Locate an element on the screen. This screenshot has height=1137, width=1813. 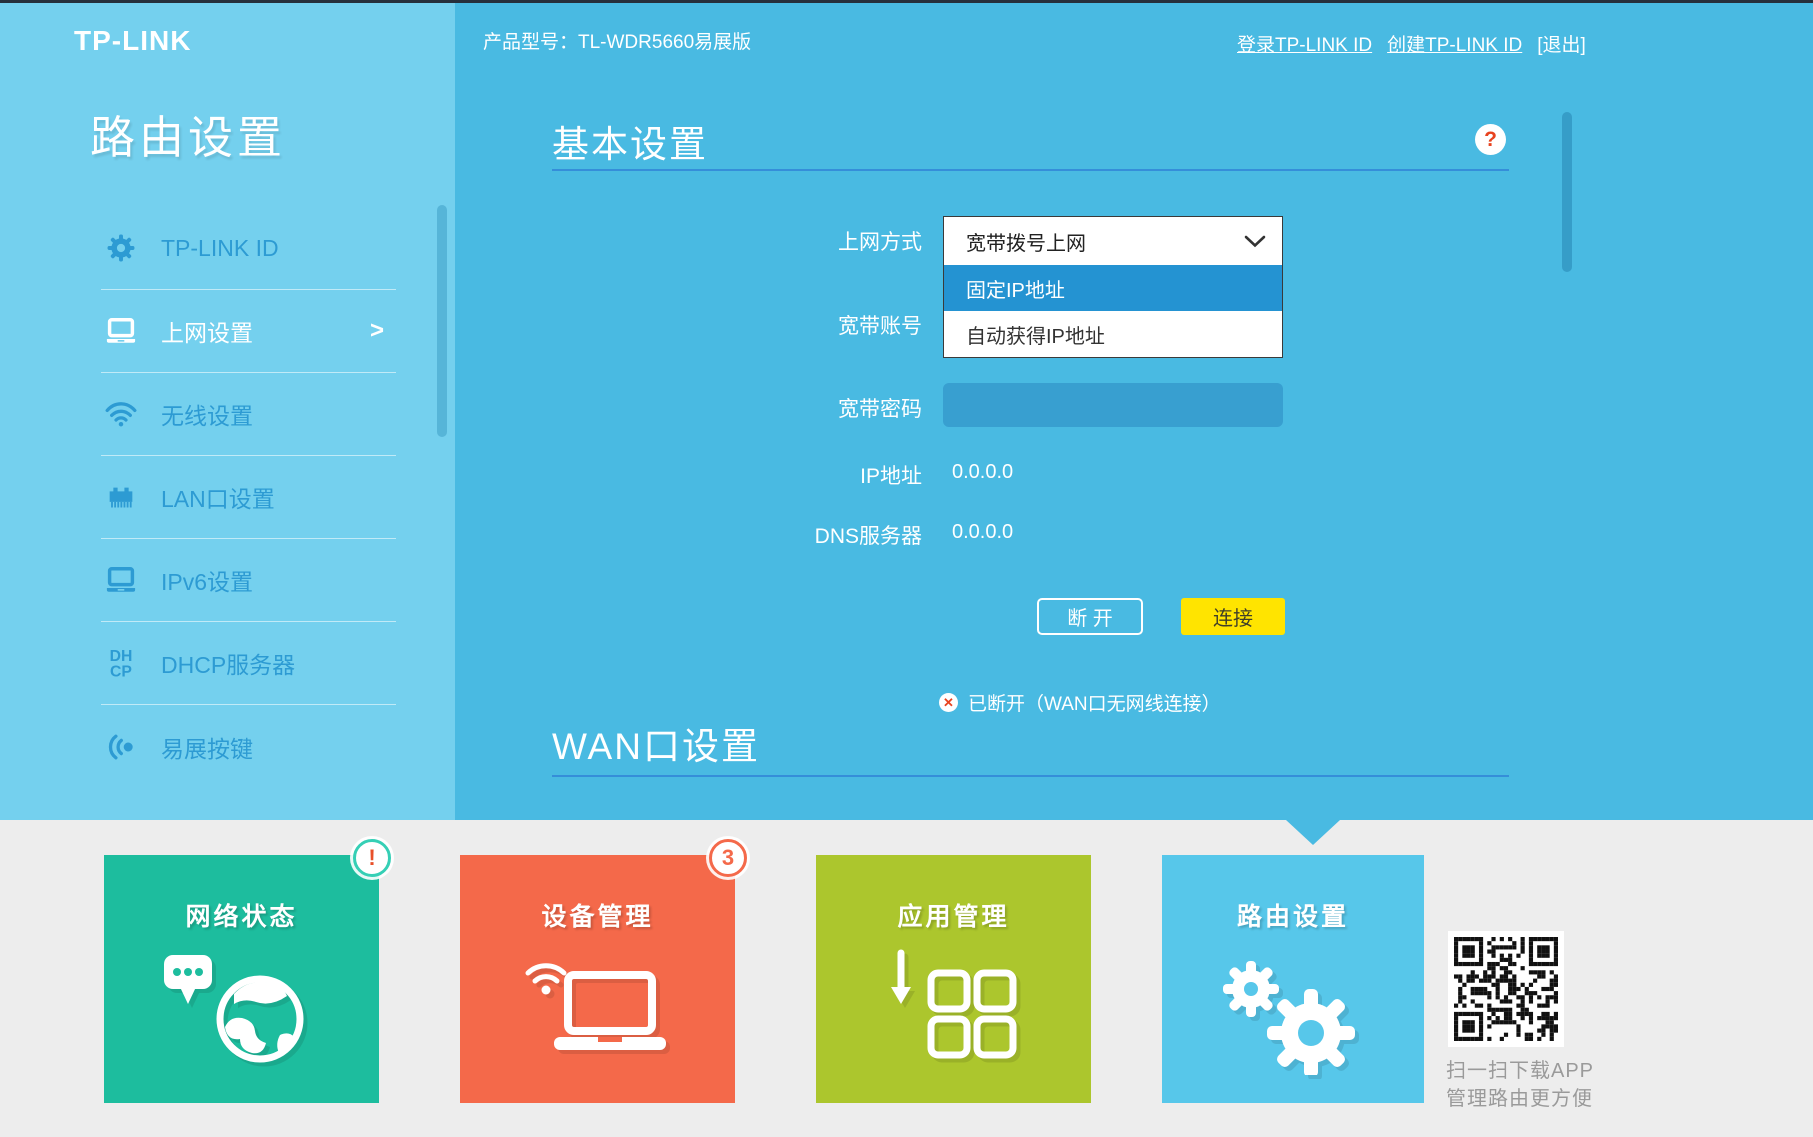
mesh-icon is located at coordinates (121, 747).